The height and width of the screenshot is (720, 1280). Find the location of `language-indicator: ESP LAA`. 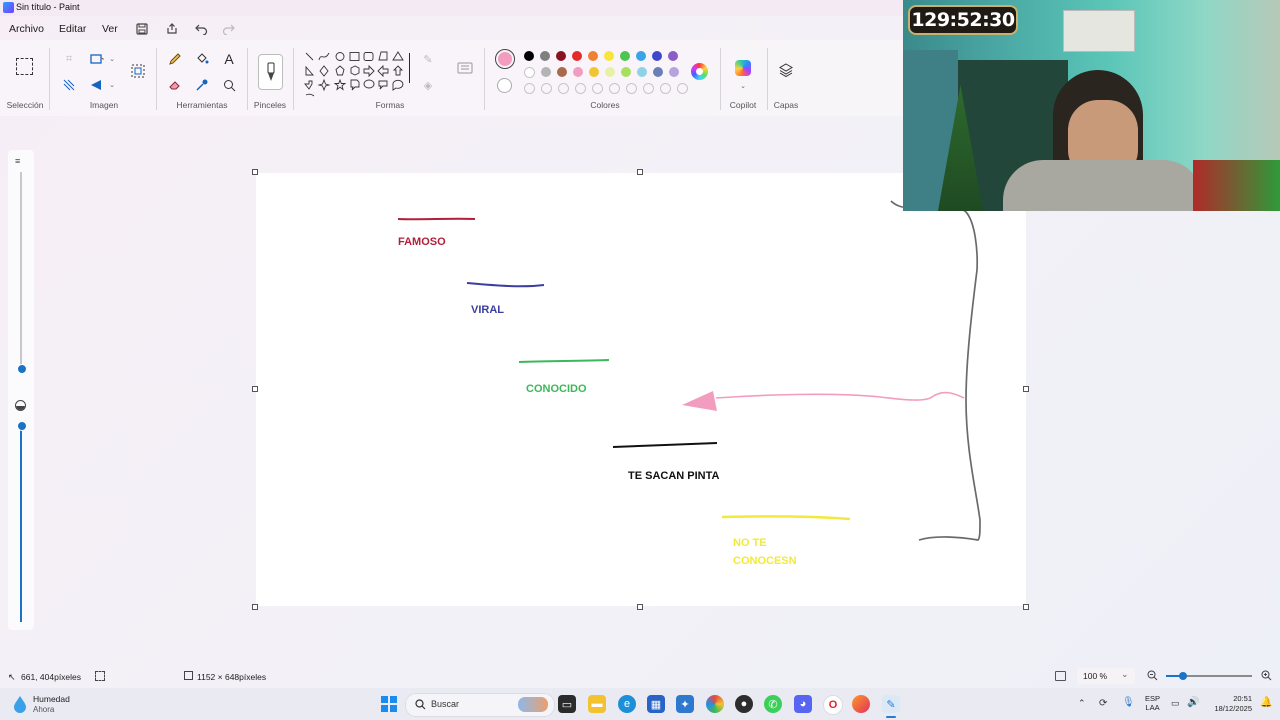

language-indicator: ESP LAA is located at coordinates (1152, 703).